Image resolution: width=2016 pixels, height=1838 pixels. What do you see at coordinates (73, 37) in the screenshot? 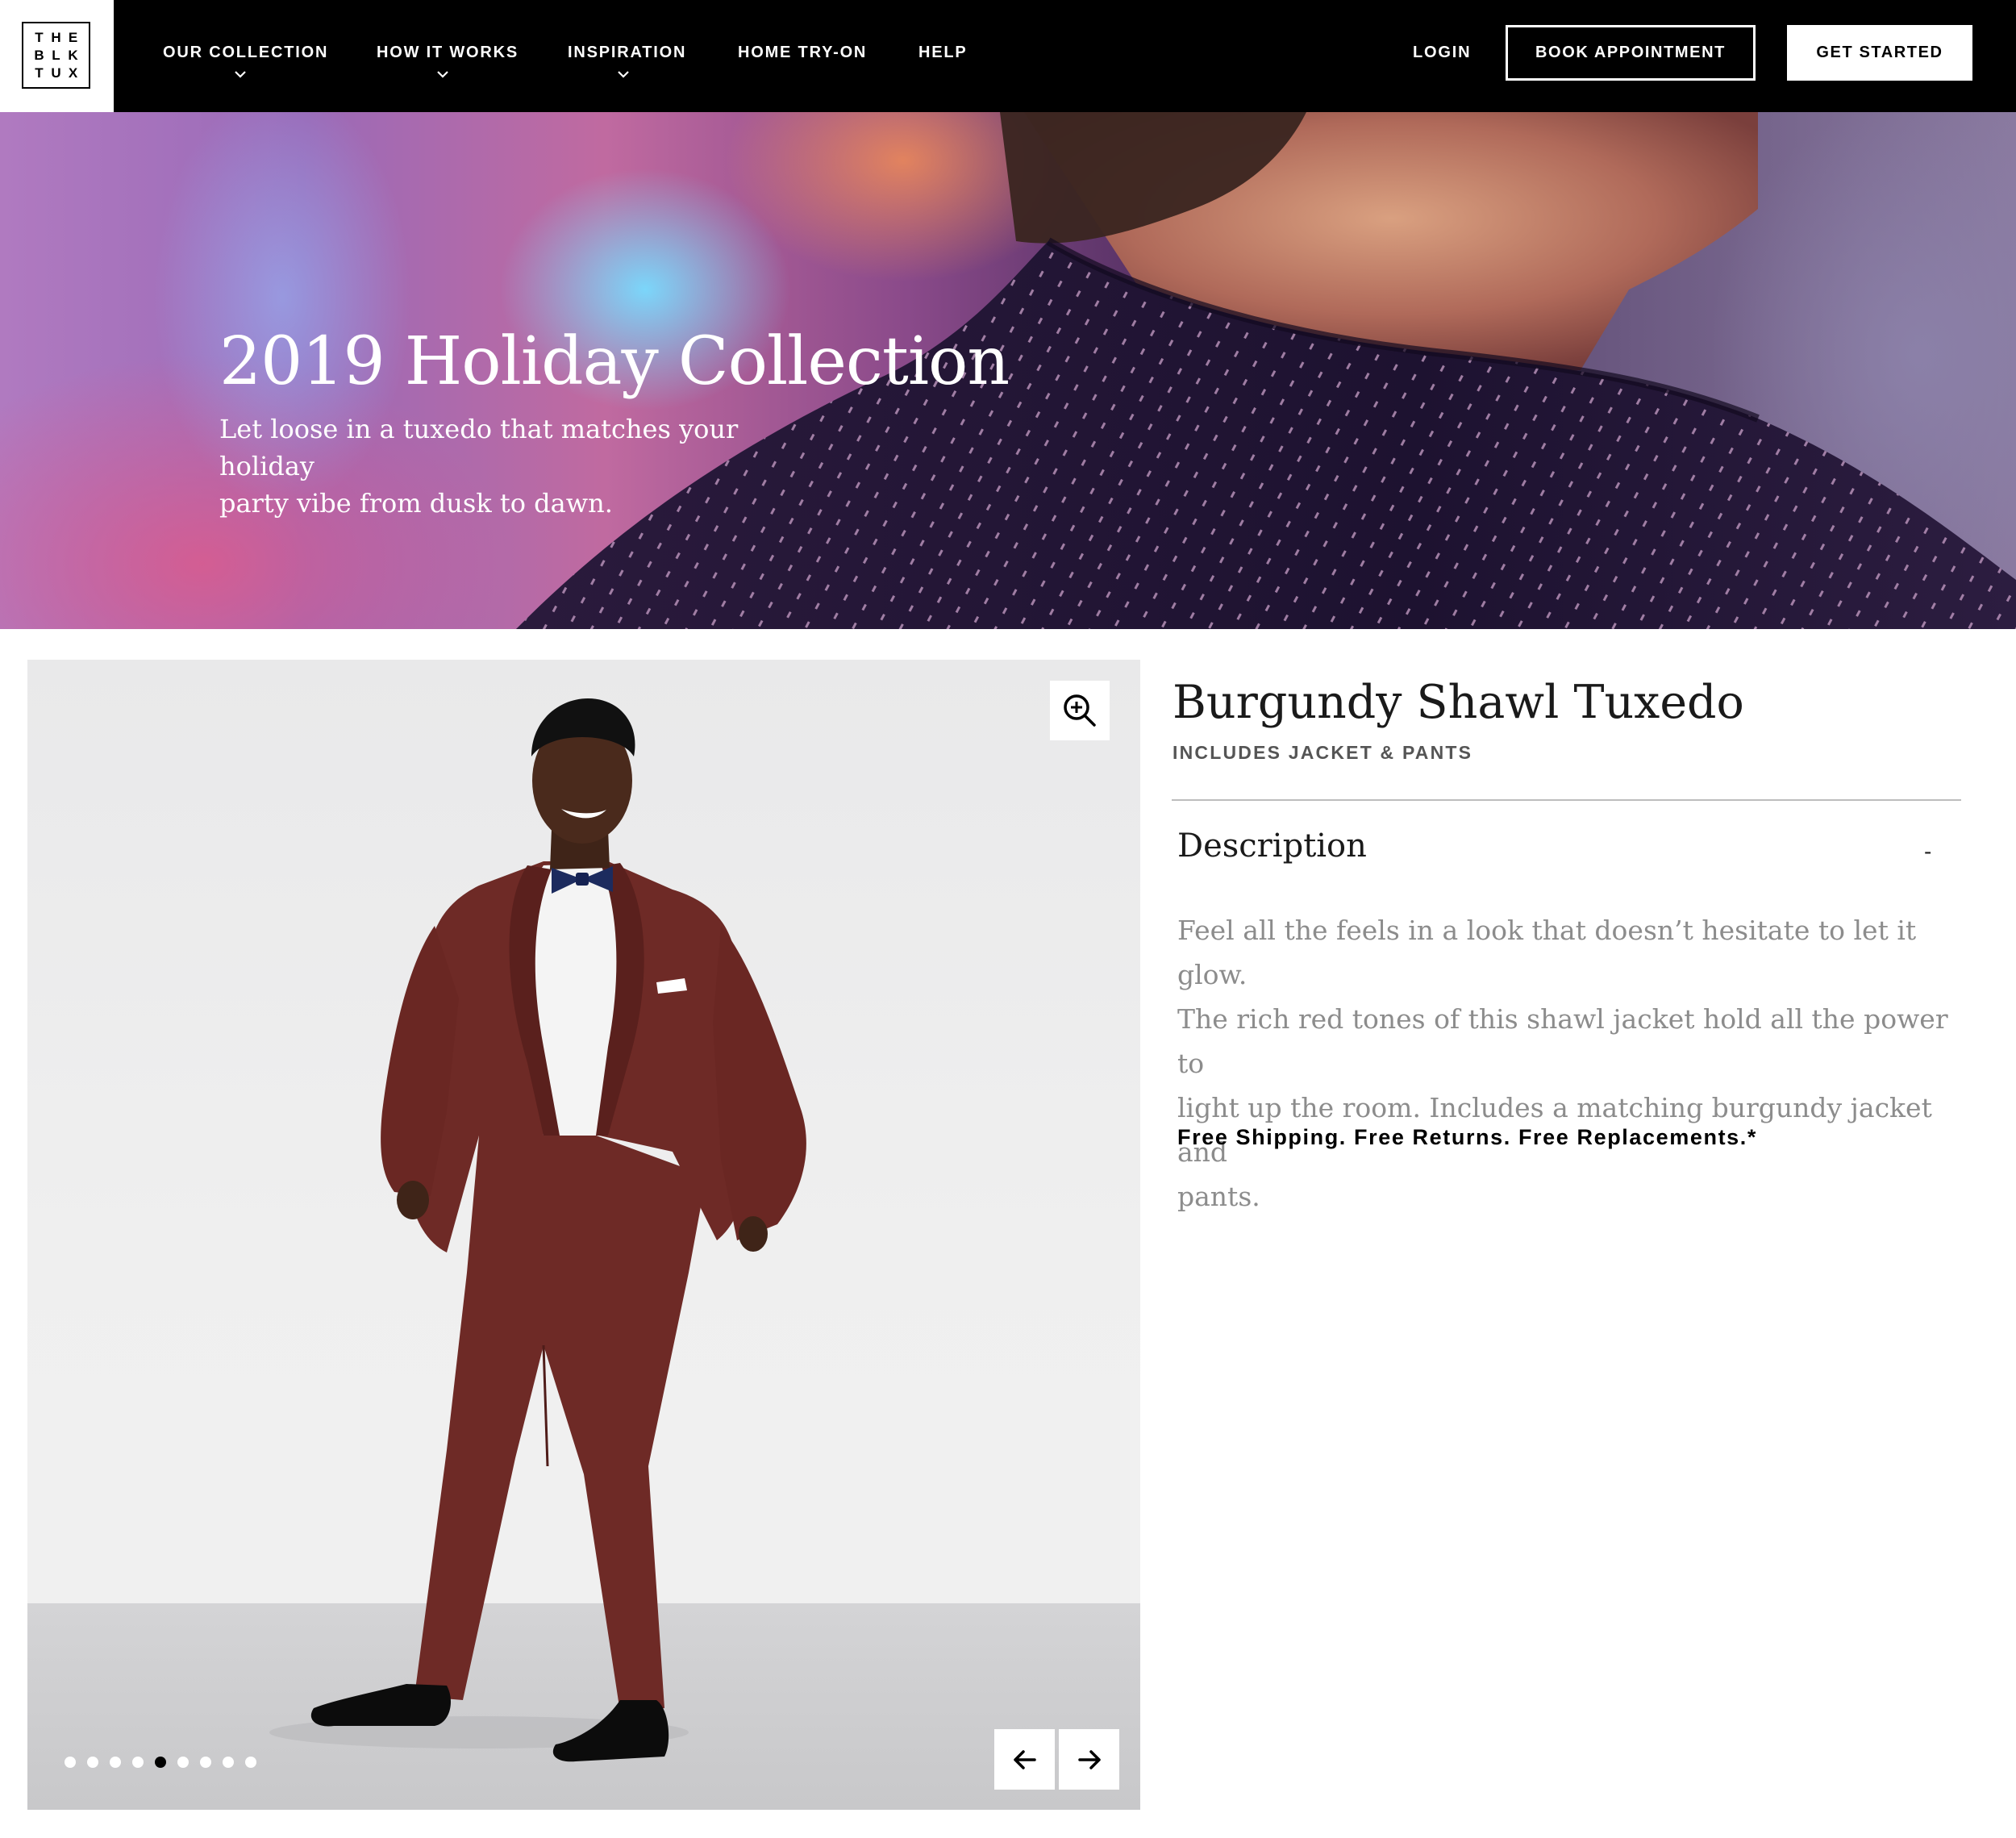
I see `logo-letter: E` at bounding box center [73, 37].